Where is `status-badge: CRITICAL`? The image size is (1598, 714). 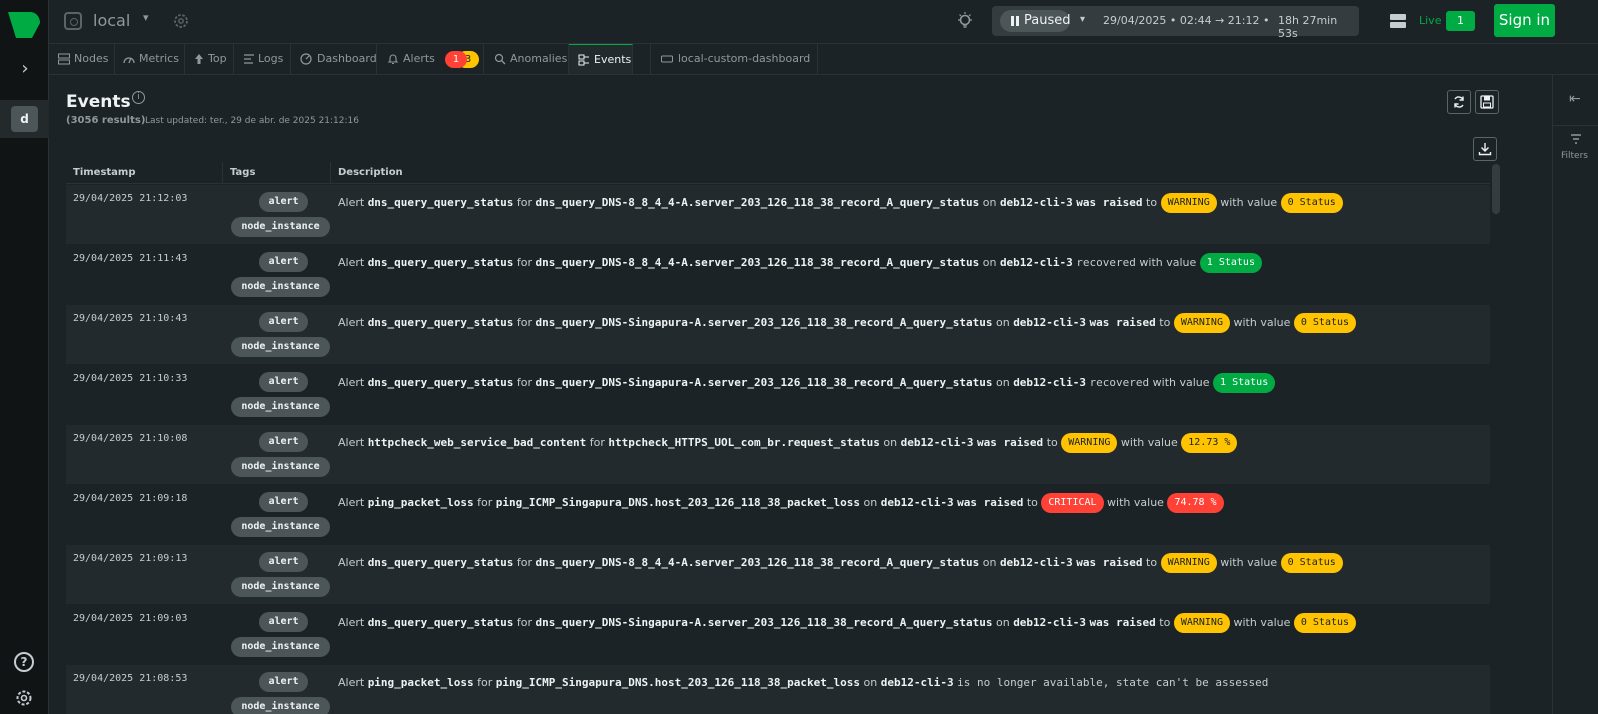
status-badge: CRITICAL is located at coordinates (1072, 503).